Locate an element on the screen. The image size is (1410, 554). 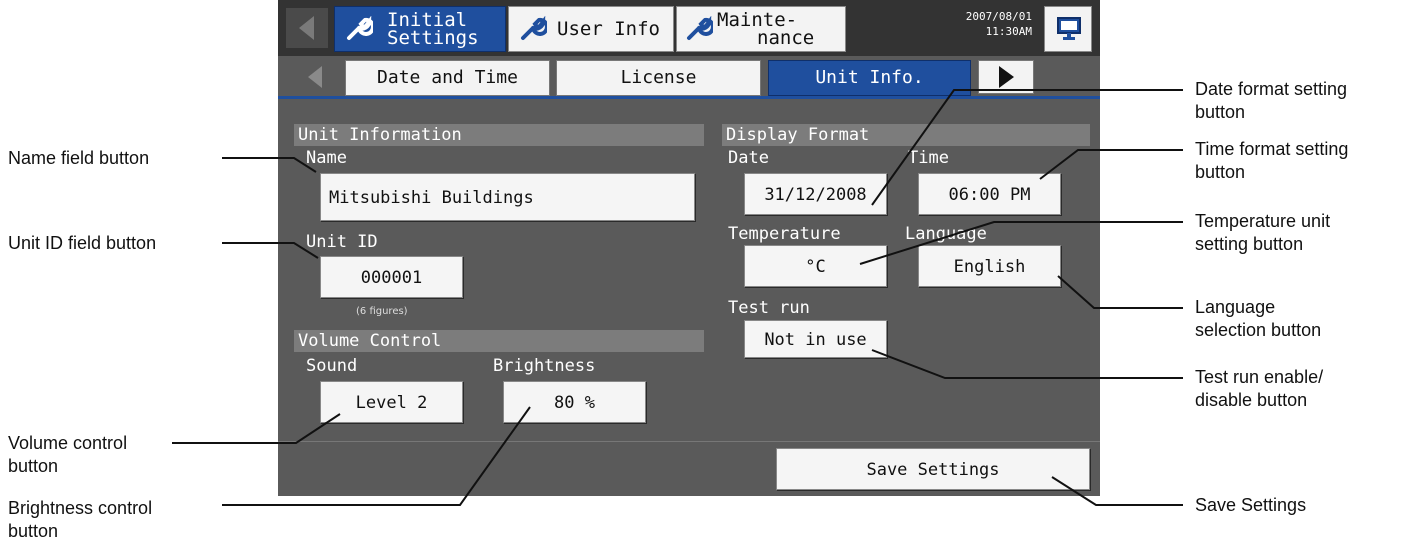
callout-time-line1: Time format setting is located at coordinates (1272, 149).